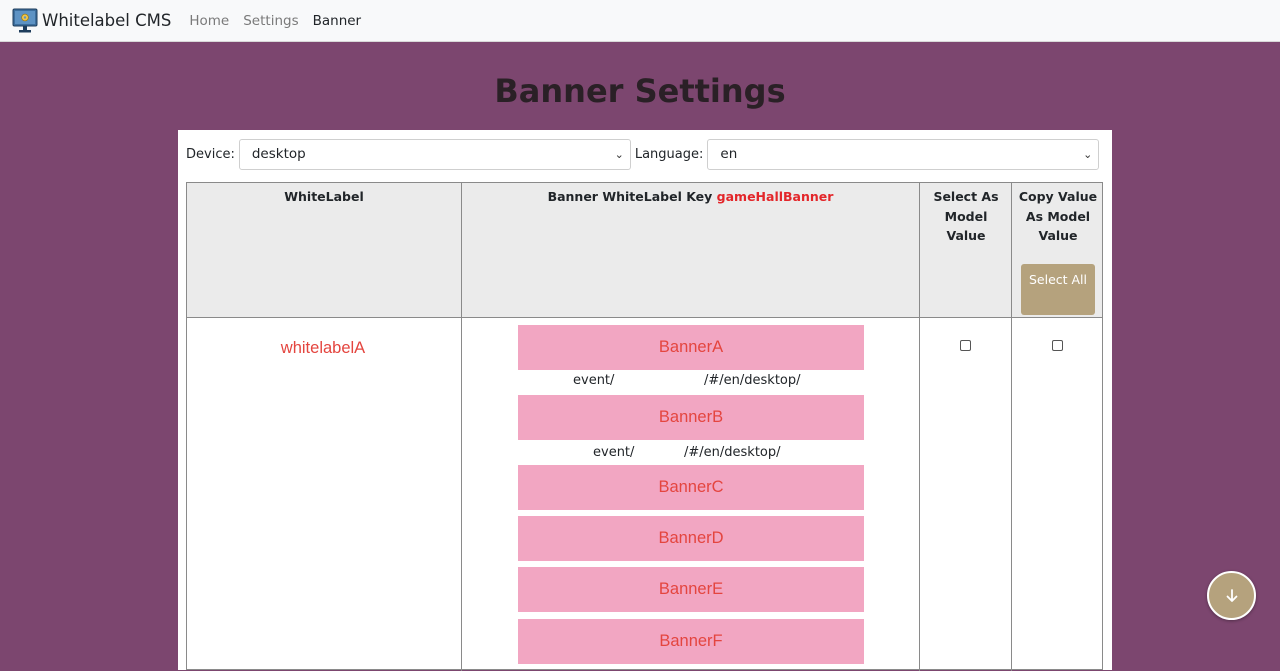 Image resolution: width=1280 pixels, height=671 pixels. What do you see at coordinates (1058, 289) in the screenshot?
I see `select-all-button: Select All` at bounding box center [1058, 289].